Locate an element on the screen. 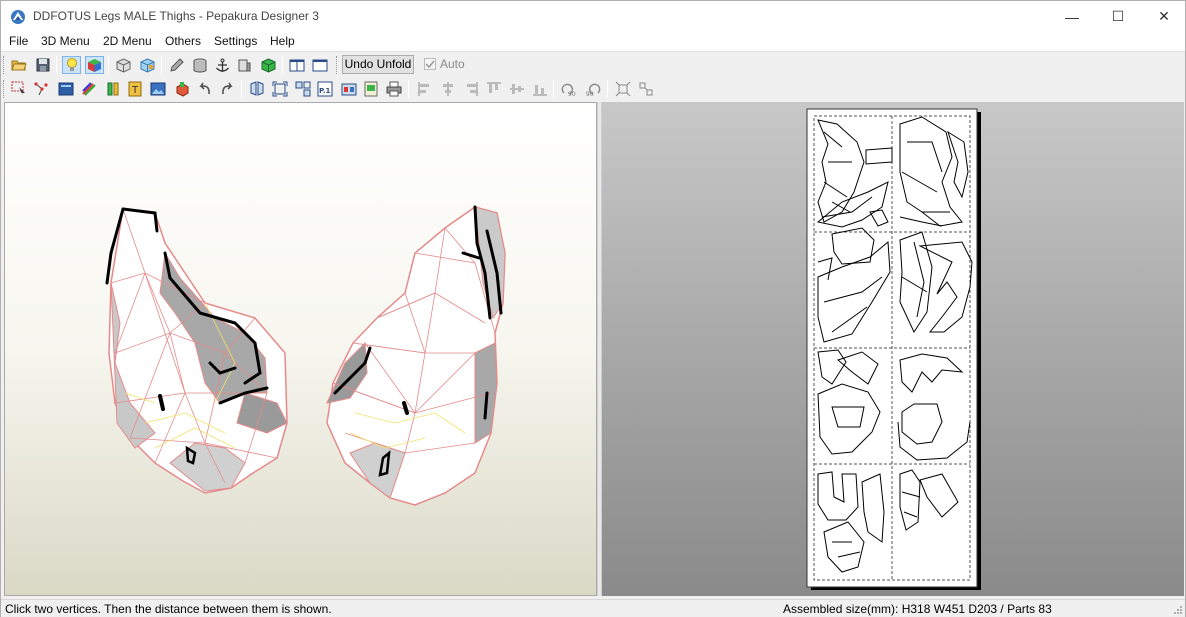 Image resolution: width=1186 pixels, height=617 pixels. auto-label: Auto is located at coordinates (452, 64).